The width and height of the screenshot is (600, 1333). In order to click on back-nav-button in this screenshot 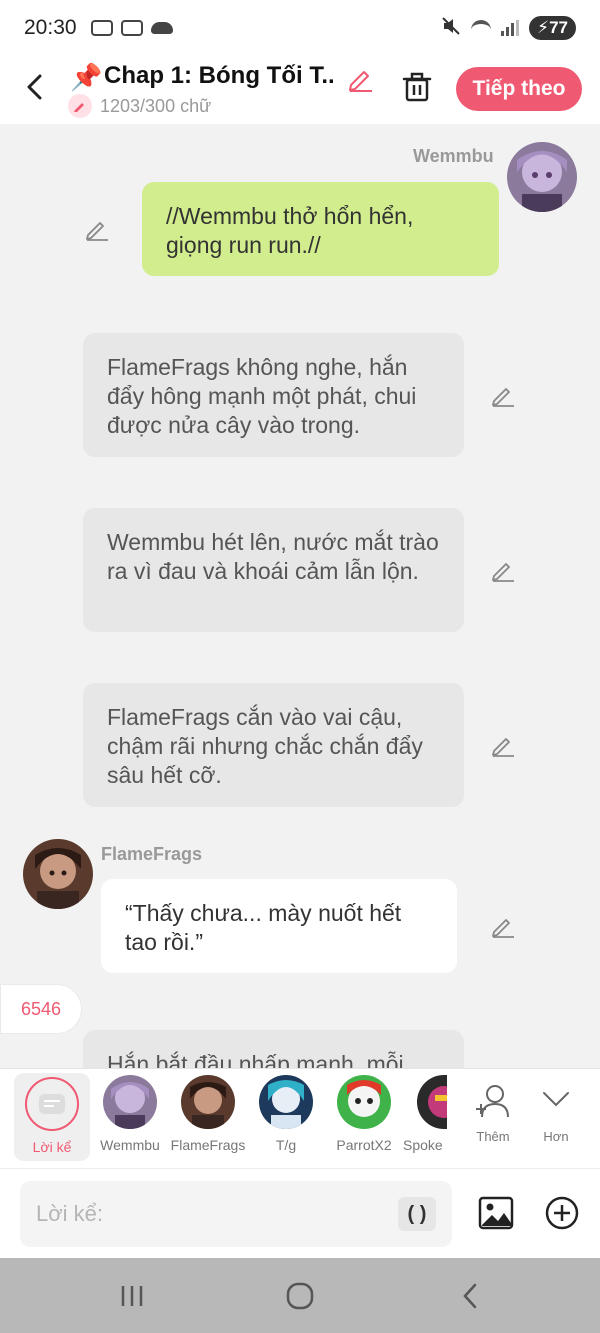, I will do `click(470, 1296)`.